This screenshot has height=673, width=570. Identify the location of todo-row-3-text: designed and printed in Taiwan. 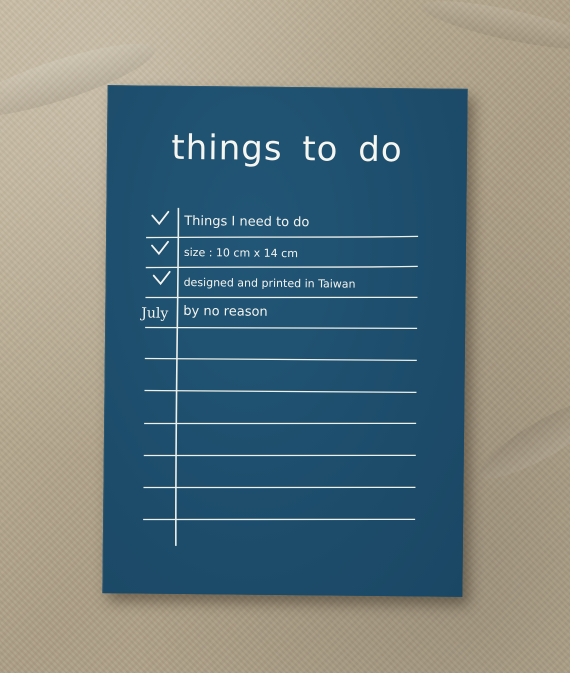
(269, 283).